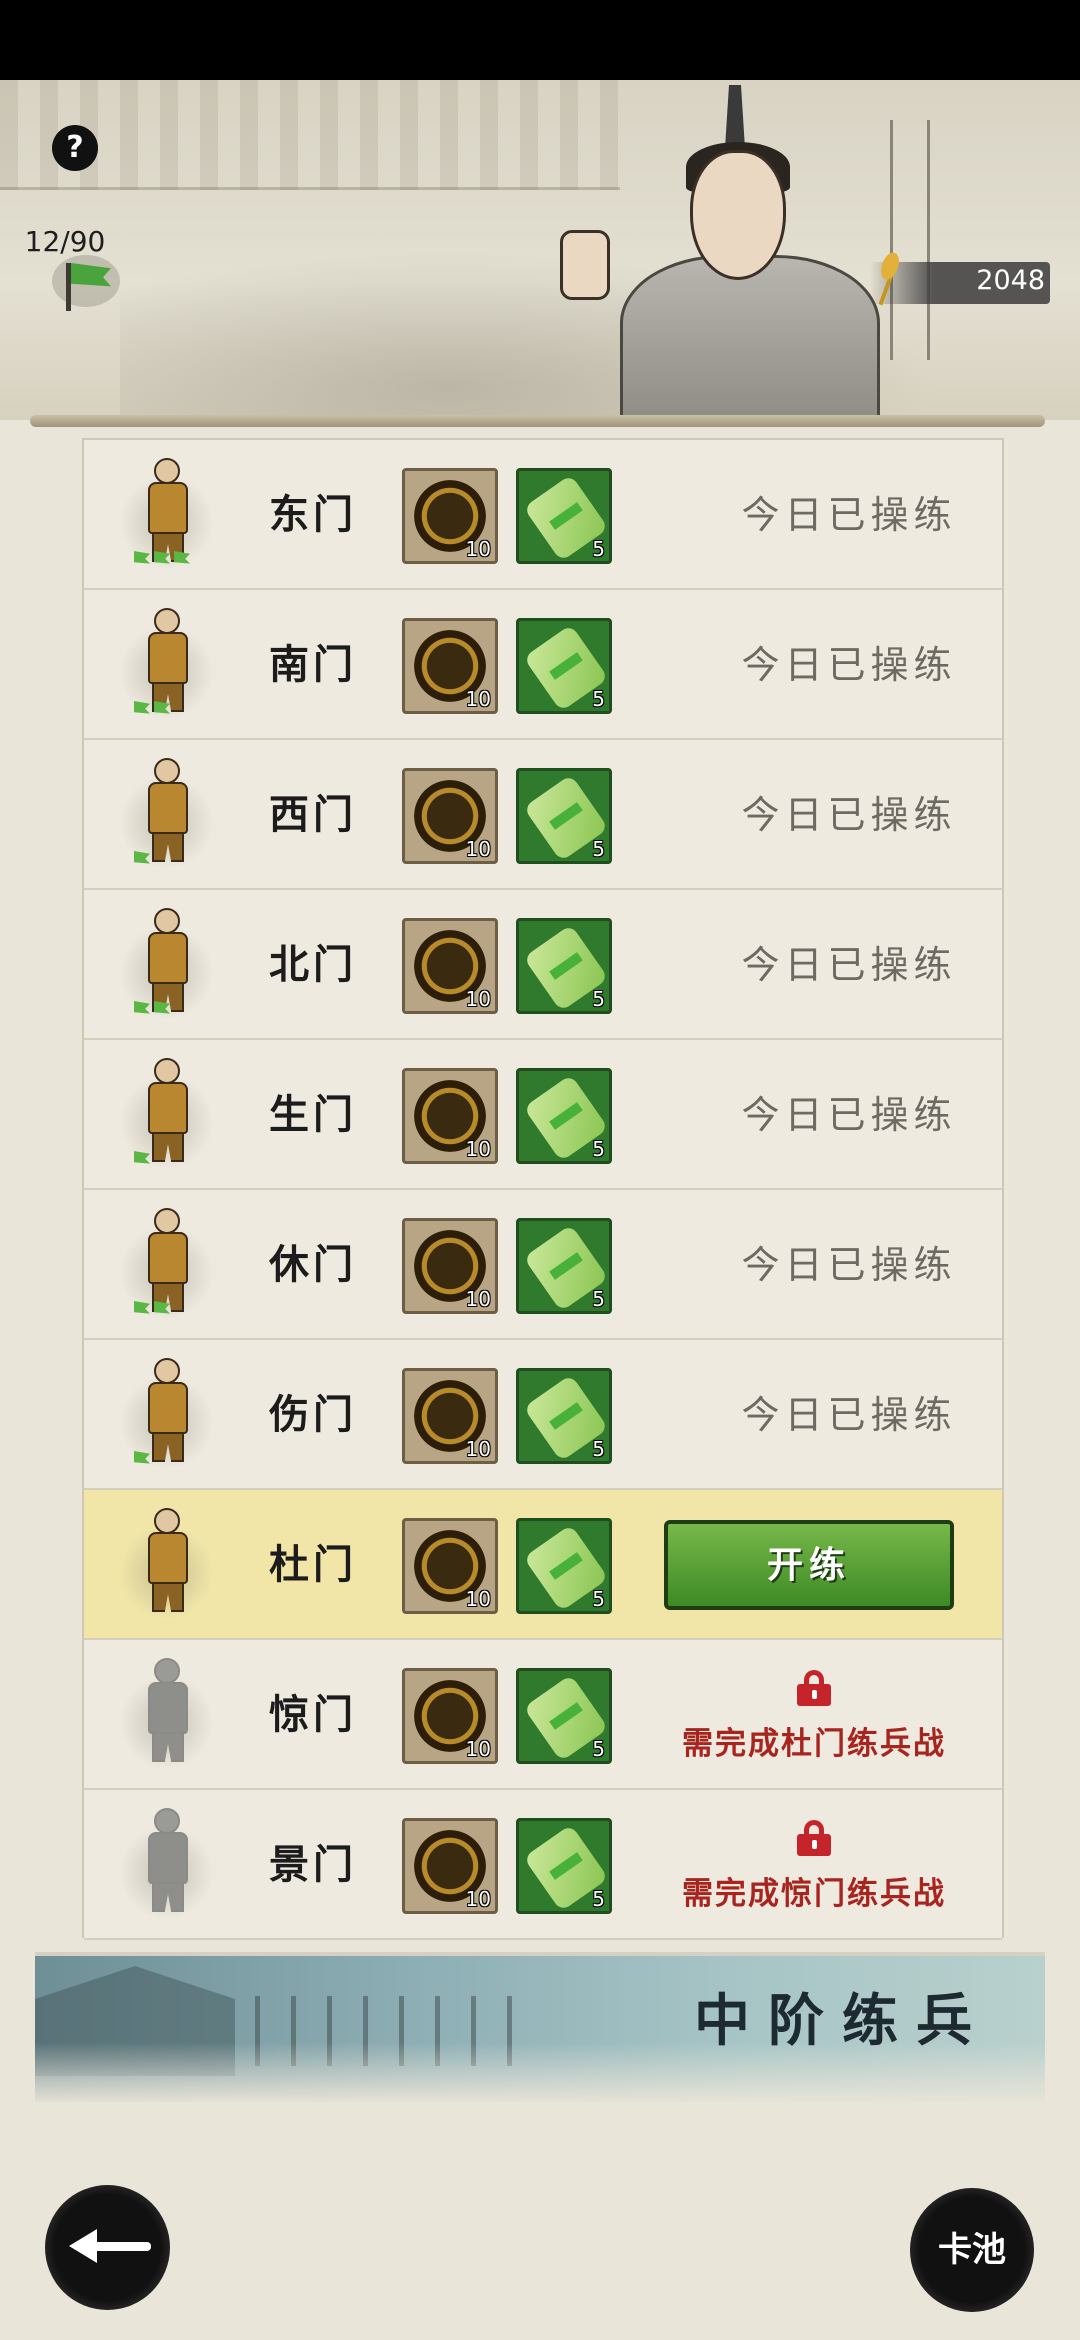 Image resolution: width=1080 pixels, height=2340 pixels. Describe the element at coordinates (972, 2250) in the screenshot. I see `card-pool-button: 卡池` at that location.